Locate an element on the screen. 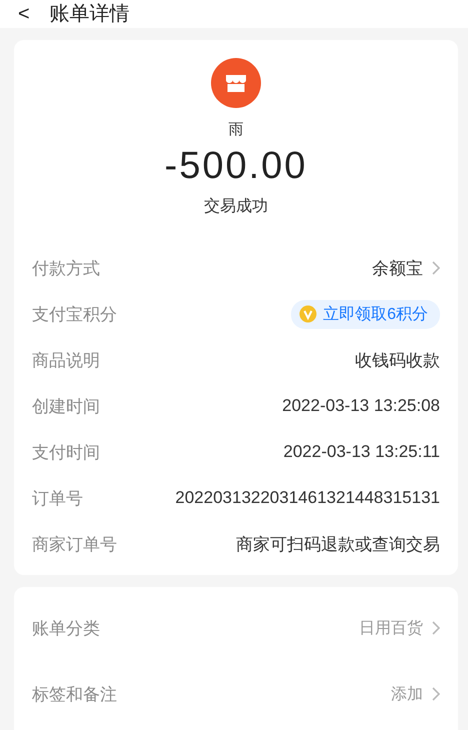  field-value: 收钱码收款 is located at coordinates (397, 361).